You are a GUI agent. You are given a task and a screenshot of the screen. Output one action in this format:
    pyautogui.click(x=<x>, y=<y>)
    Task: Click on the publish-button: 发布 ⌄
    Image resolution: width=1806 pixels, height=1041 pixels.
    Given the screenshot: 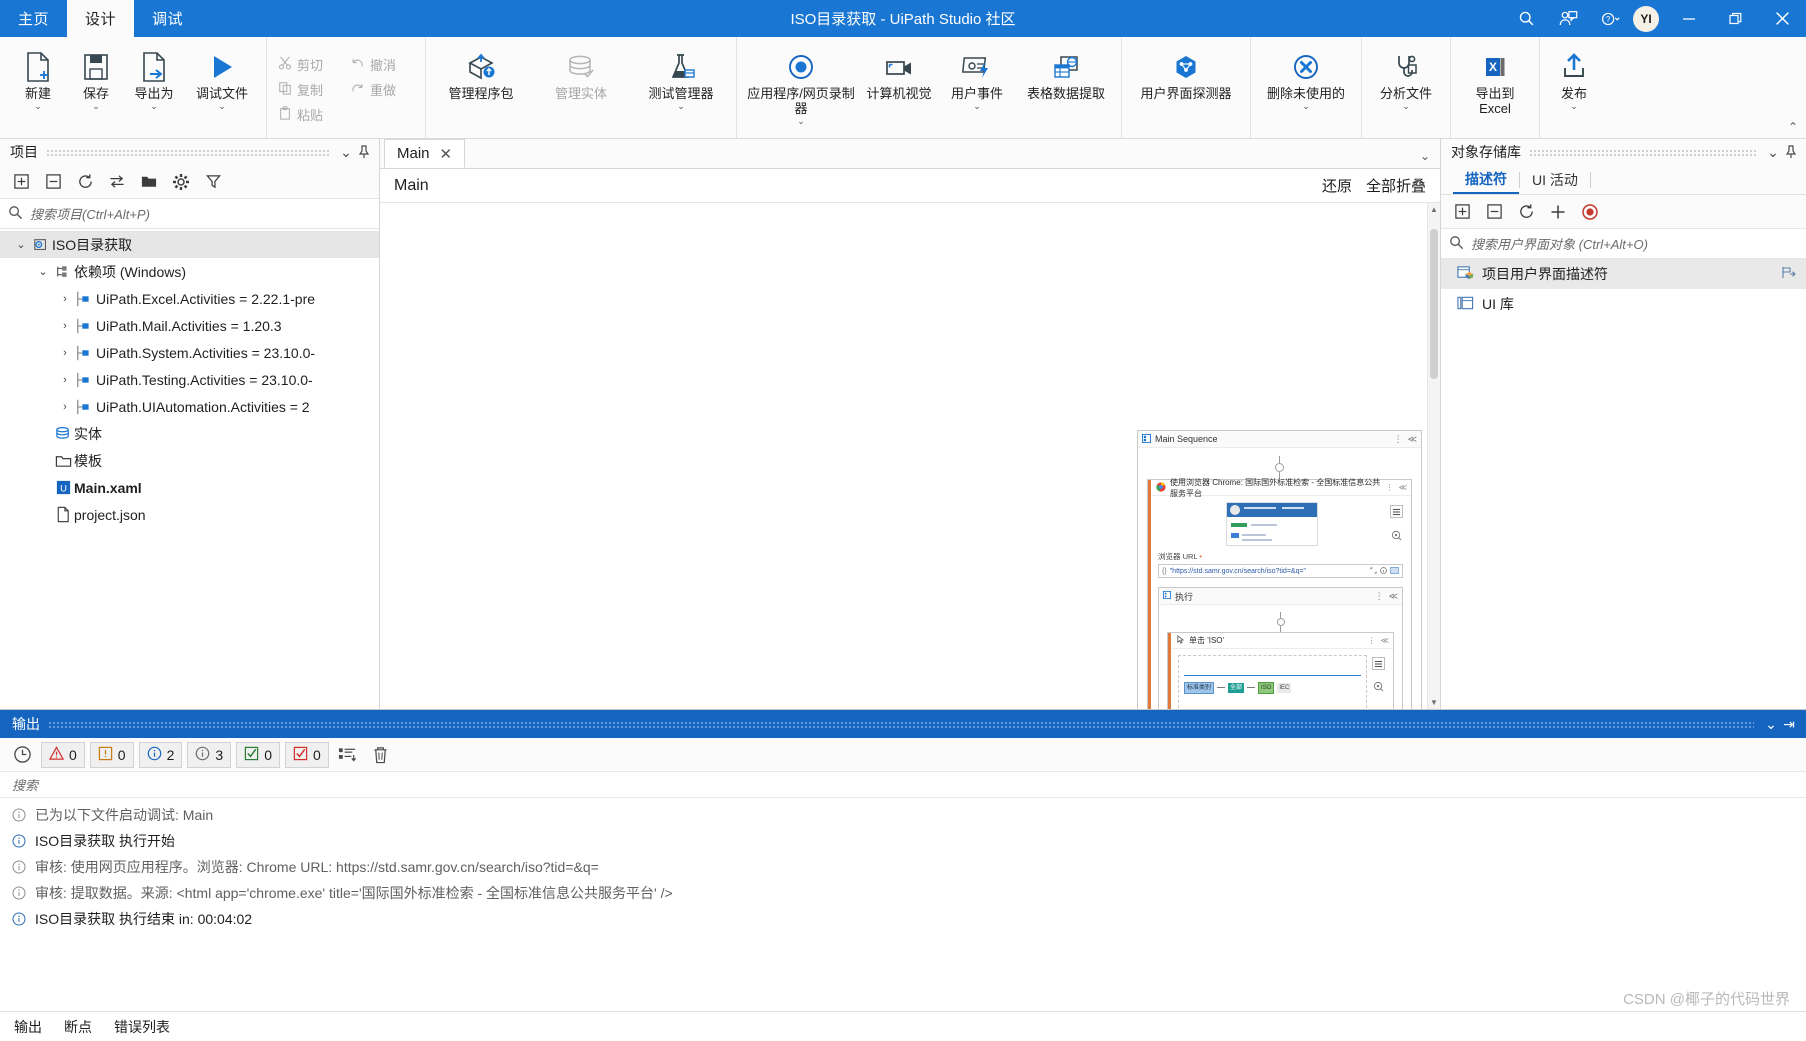 What is the action you would take?
    pyautogui.click(x=1574, y=89)
    